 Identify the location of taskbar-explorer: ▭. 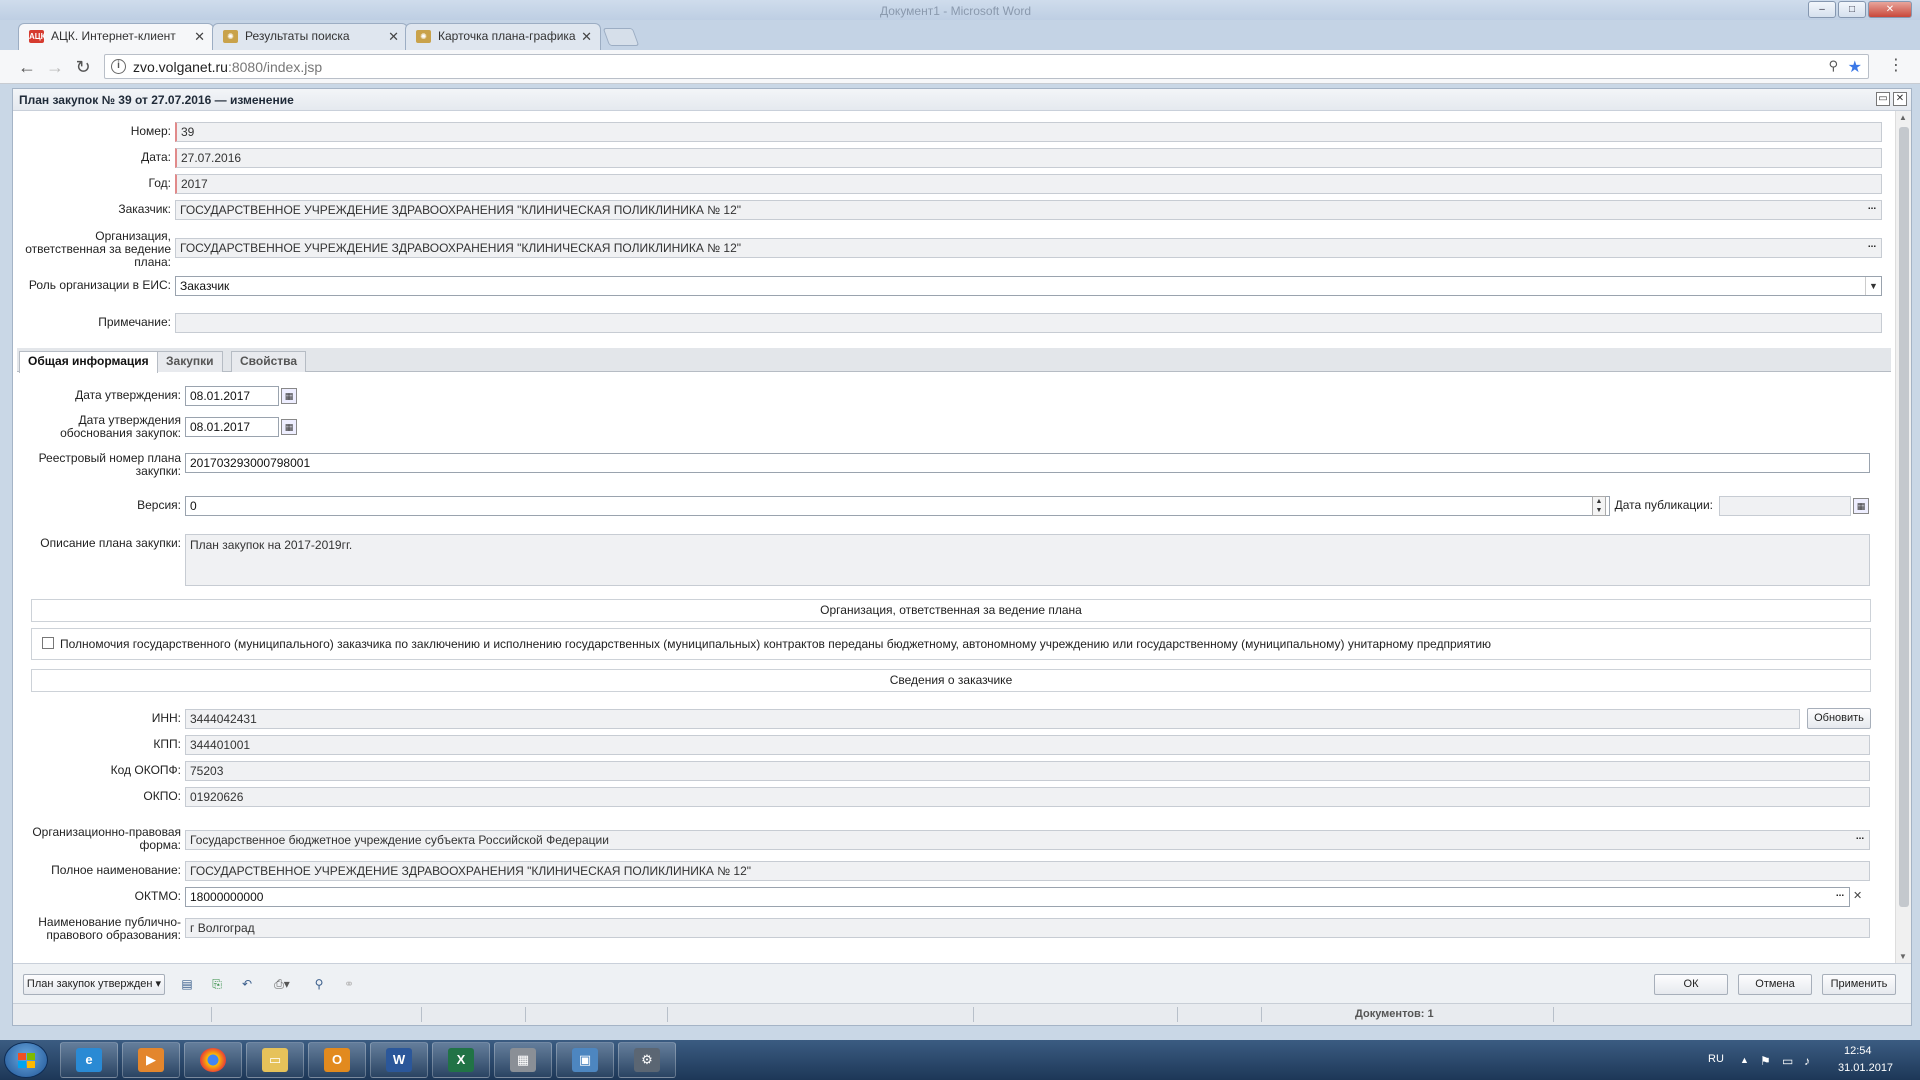
(275, 1060).